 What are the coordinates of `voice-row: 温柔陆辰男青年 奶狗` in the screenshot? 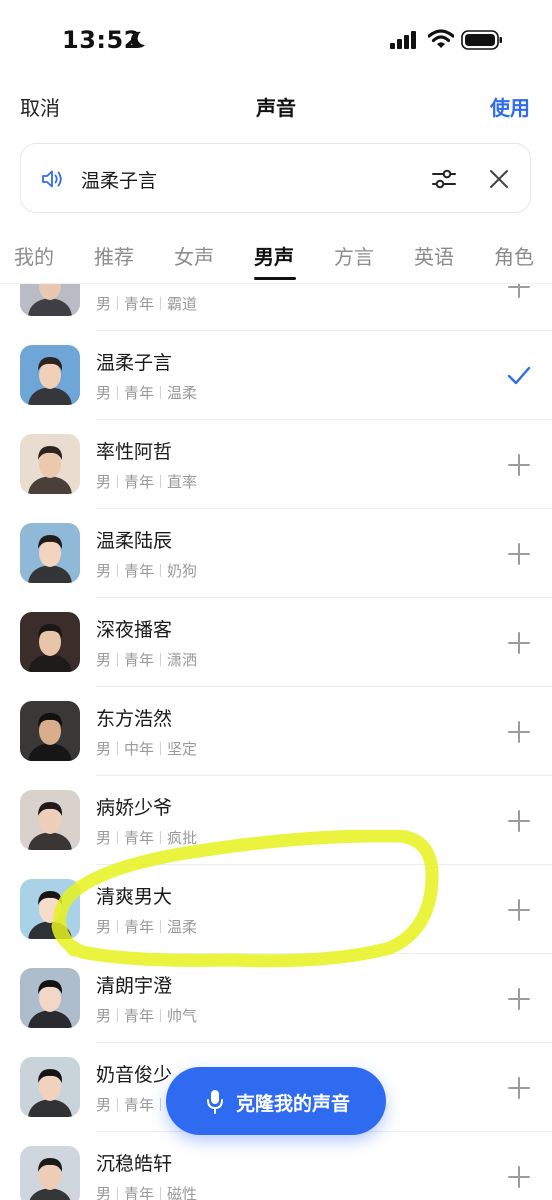 It's located at (276, 552).